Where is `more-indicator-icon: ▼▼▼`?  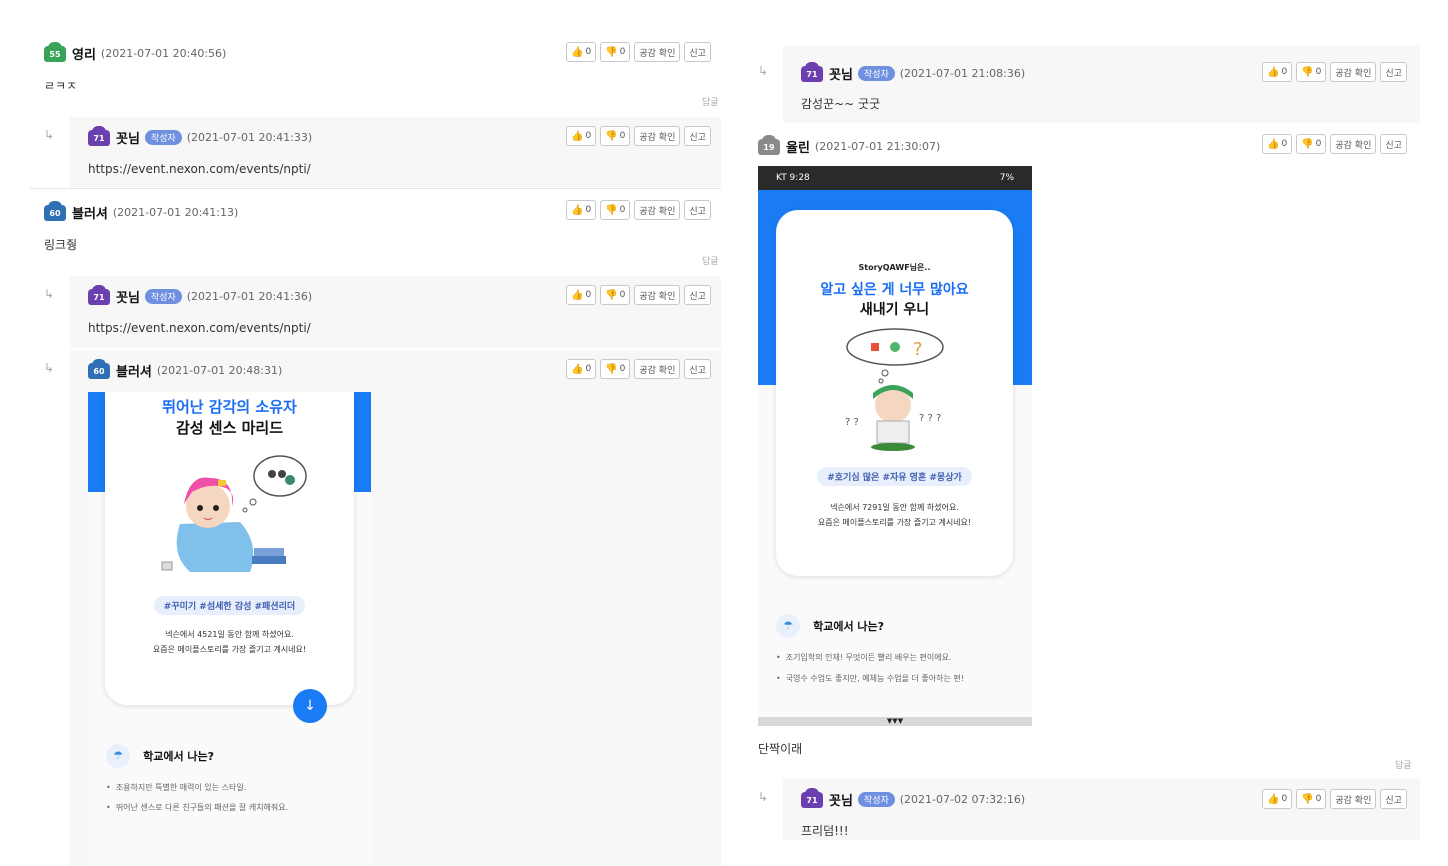 more-indicator-icon: ▼▼▼ is located at coordinates (895, 721).